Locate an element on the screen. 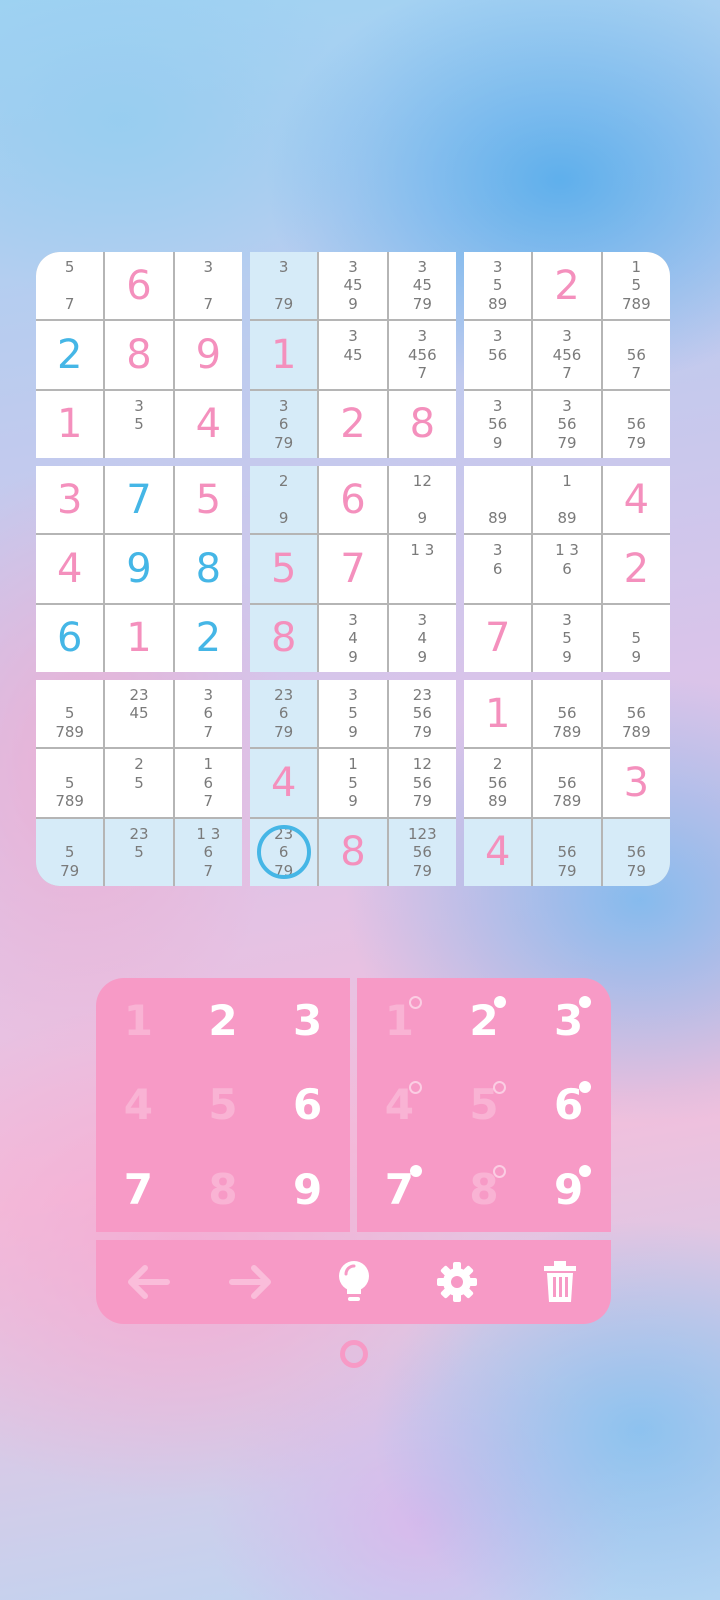 This screenshot has width=720, height=1600. sudoku-cell: 29 is located at coordinates (284, 500).